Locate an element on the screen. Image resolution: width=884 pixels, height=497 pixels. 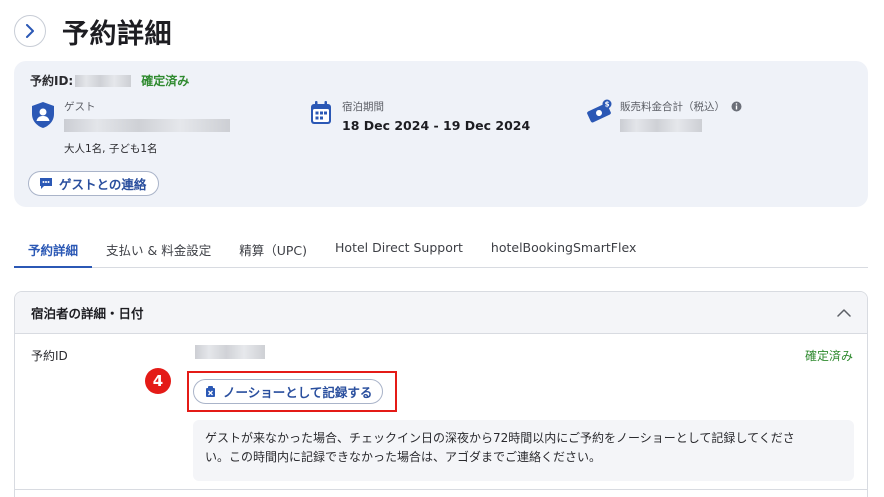
guest-label: ゲスト is located at coordinates (80, 107).